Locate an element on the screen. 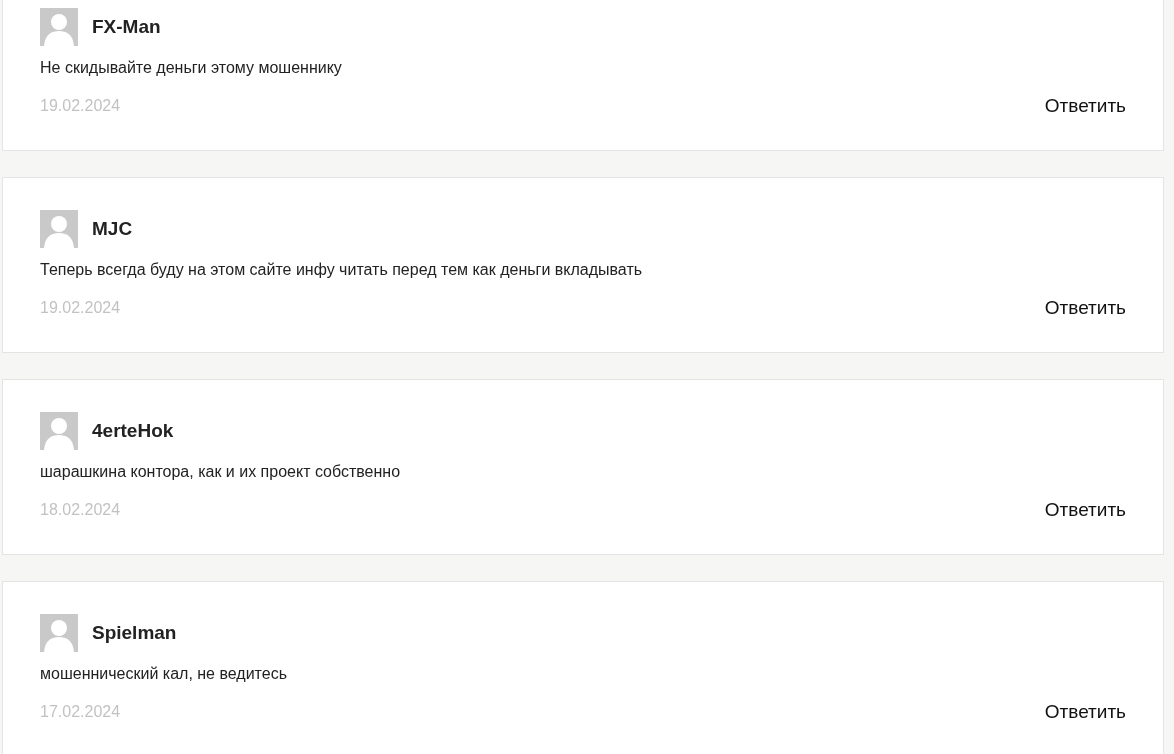  comment-text: Теперь всегда буду на этом сайте инфу читать перед тем как деньги вкладывать is located at coordinates (342, 270).